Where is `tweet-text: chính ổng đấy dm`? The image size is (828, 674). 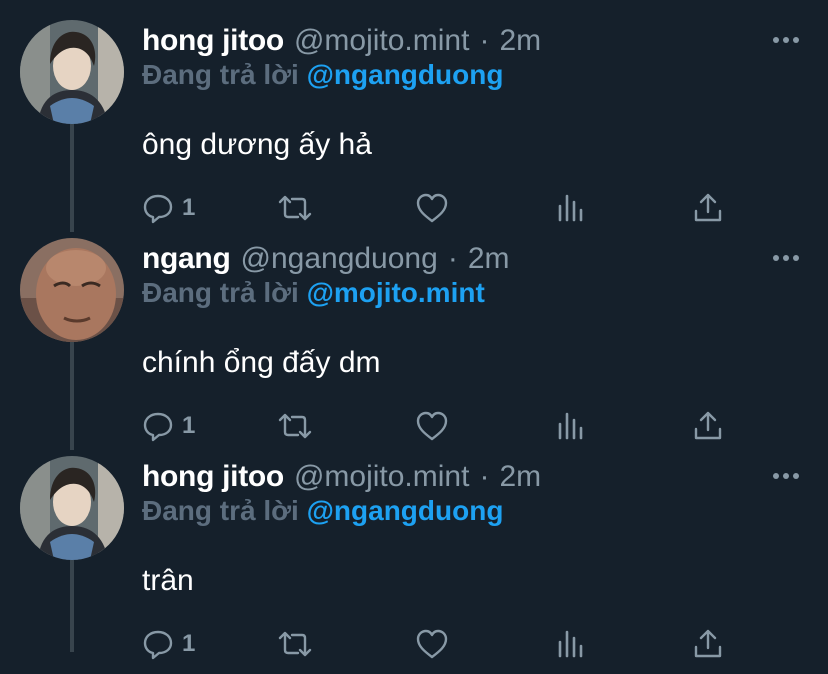 tweet-text: chính ổng đấy dm is located at coordinates (261, 362).